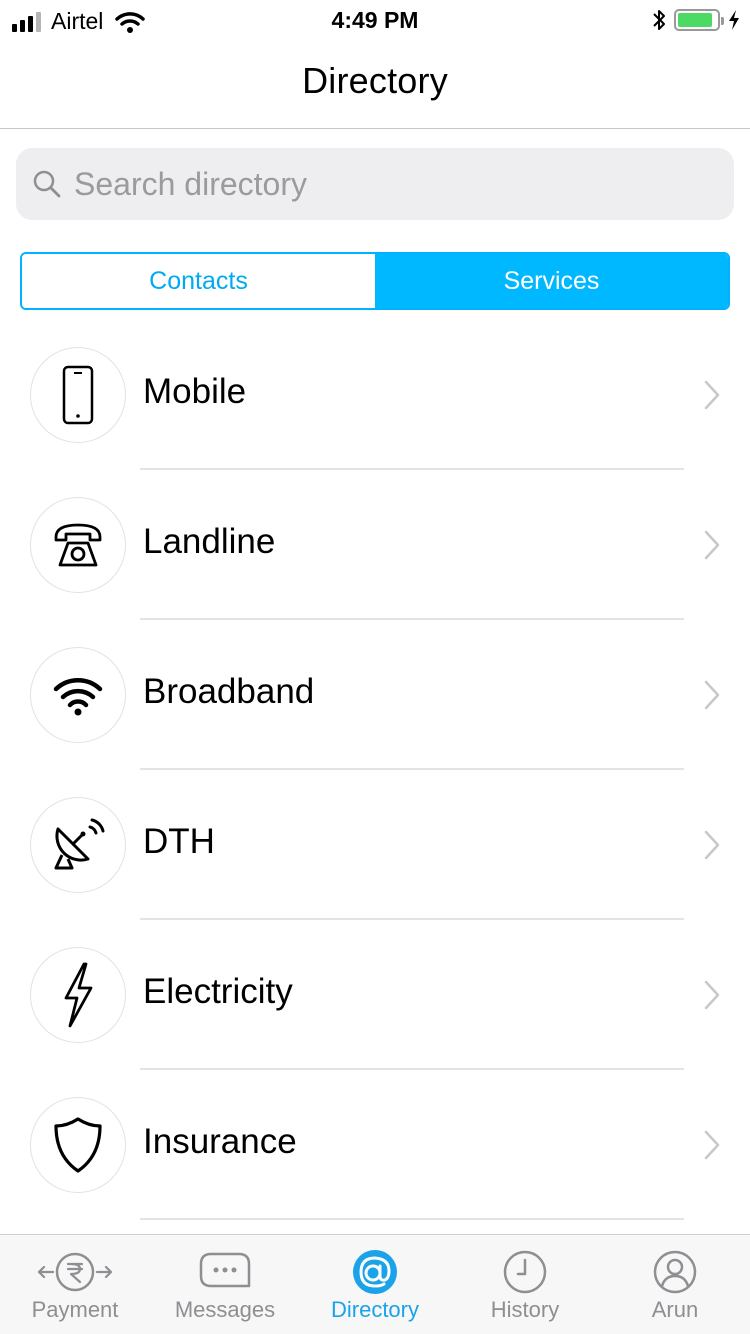  I want to click on tabbar-item-history: History, so click(525, 1284).